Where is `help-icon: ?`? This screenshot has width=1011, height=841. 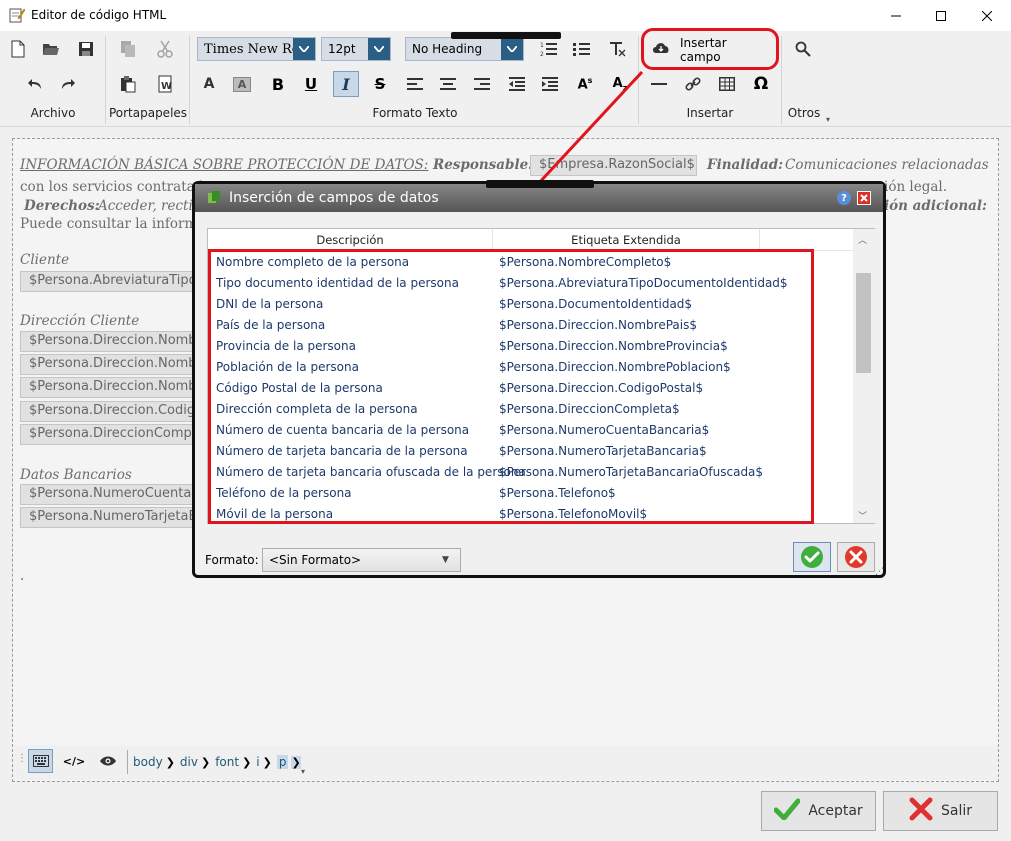
help-icon: ? is located at coordinates (844, 198).